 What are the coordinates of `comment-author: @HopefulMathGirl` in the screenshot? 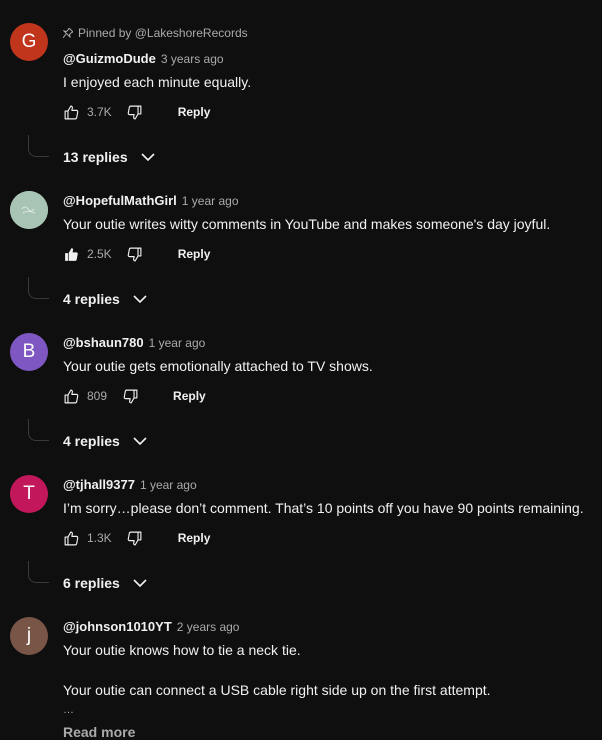 It's located at (120, 200).